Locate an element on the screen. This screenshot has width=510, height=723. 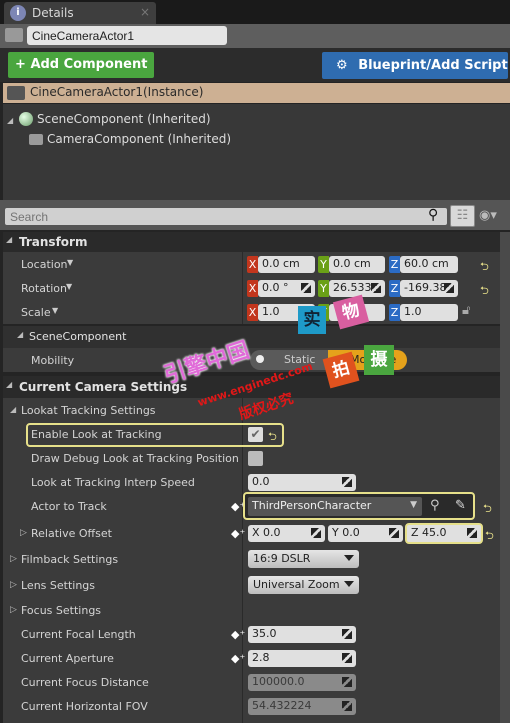
focal-length-field: 35.0 is located at coordinates (302, 634).